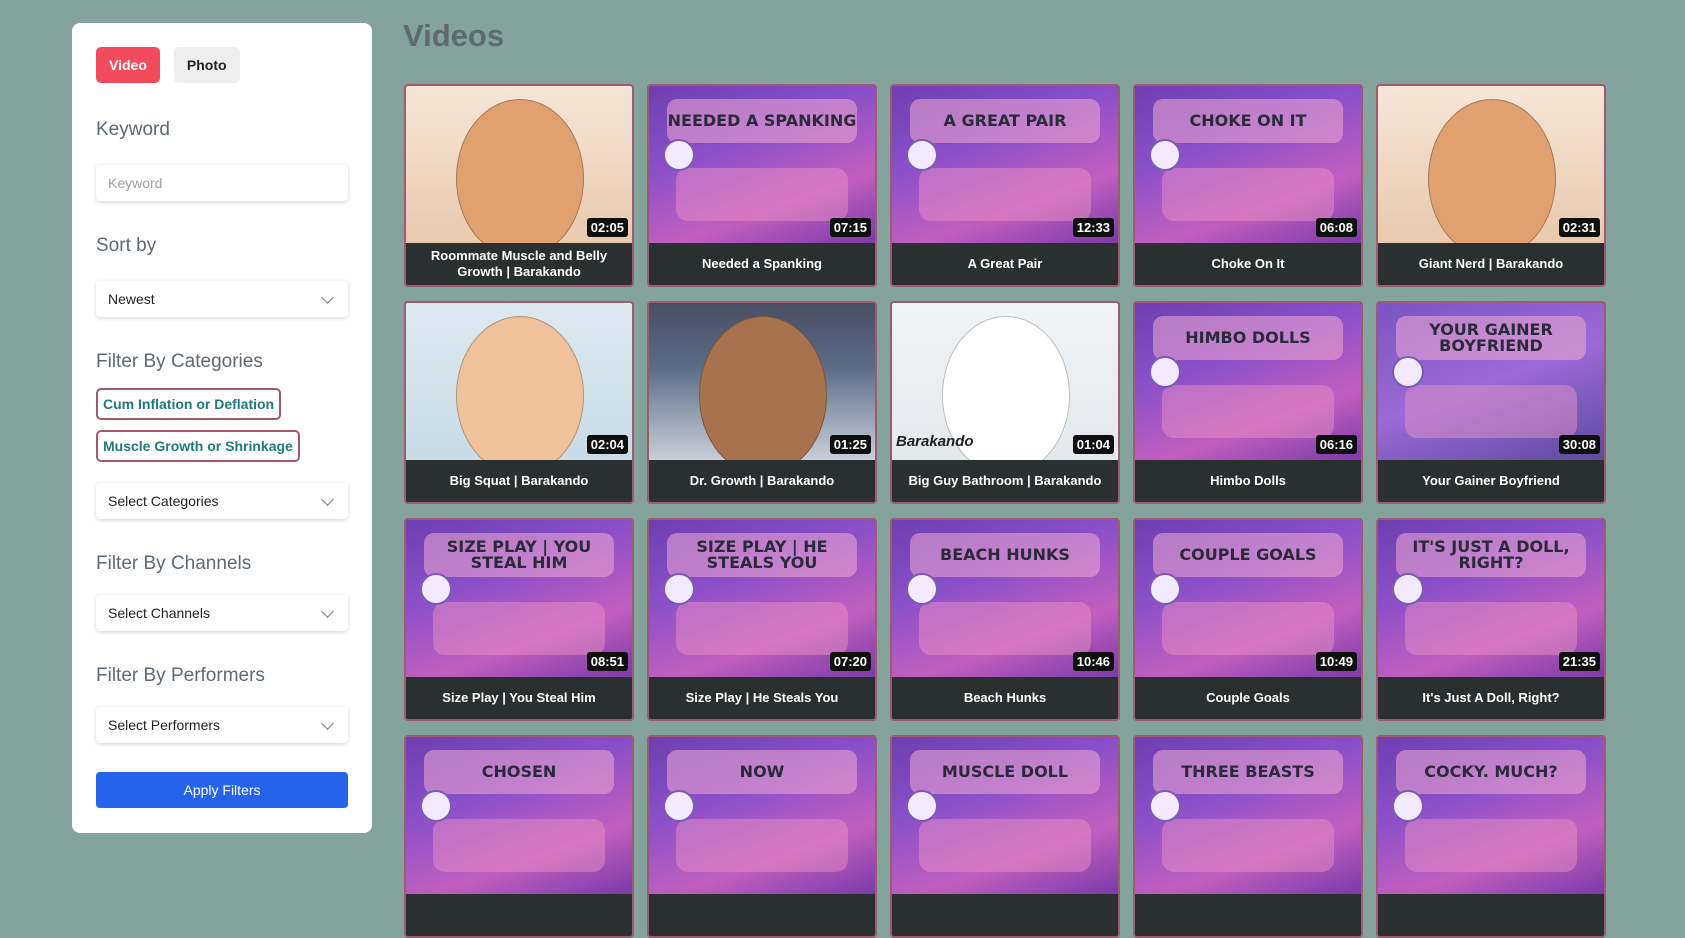 This screenshot has width=1685, height=938. I want to click on video-thumbnail: 02:04, so click(519, 381).